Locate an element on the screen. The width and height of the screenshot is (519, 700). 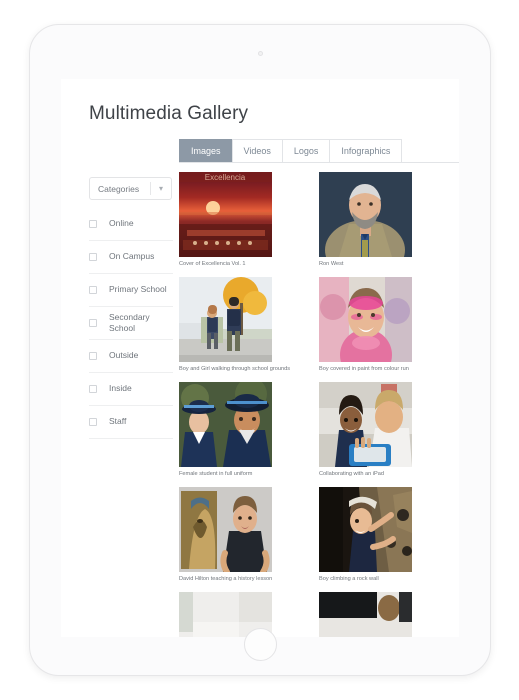
tab-infographics: Infographics is located at coordinates (366, 150).